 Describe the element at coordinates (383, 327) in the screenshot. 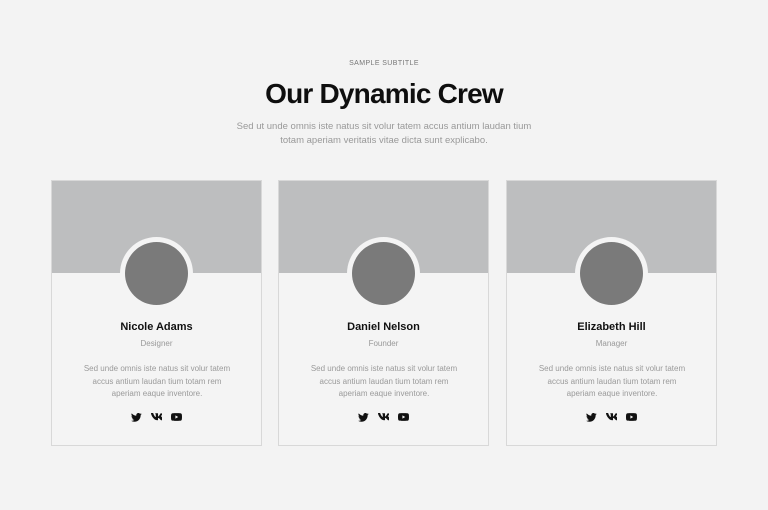

I see `member-name: Daniel Nelson` at that location.